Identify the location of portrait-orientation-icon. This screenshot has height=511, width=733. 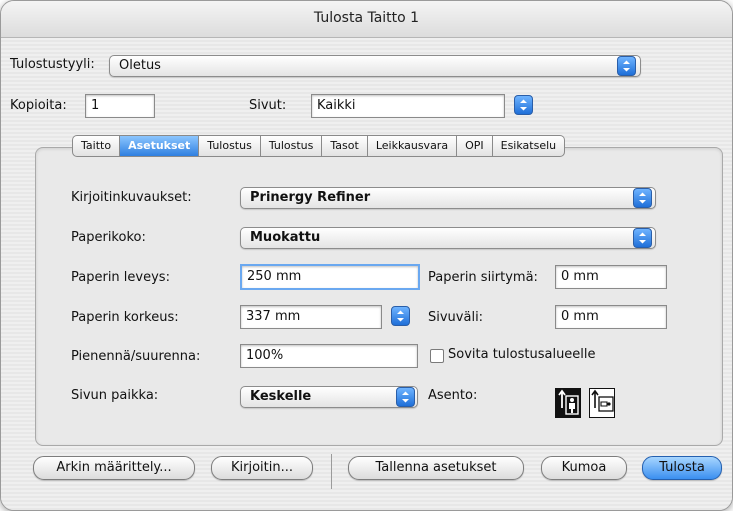
(568, 403).